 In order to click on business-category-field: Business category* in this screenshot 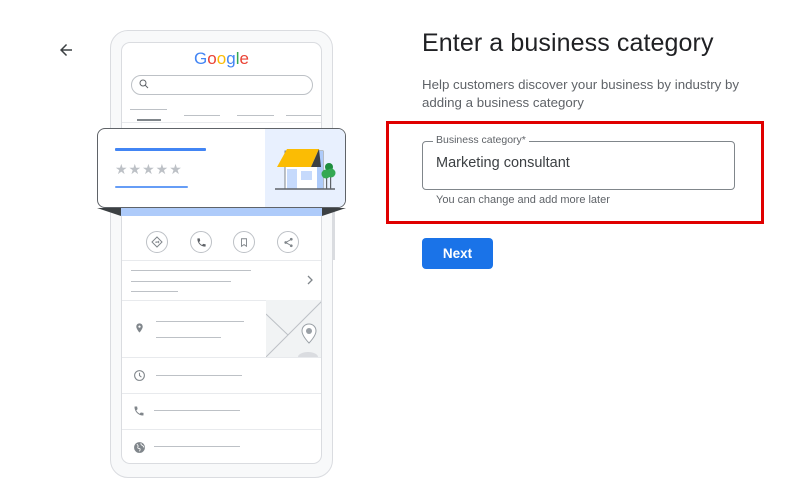, I will do `click(578, 162)`.